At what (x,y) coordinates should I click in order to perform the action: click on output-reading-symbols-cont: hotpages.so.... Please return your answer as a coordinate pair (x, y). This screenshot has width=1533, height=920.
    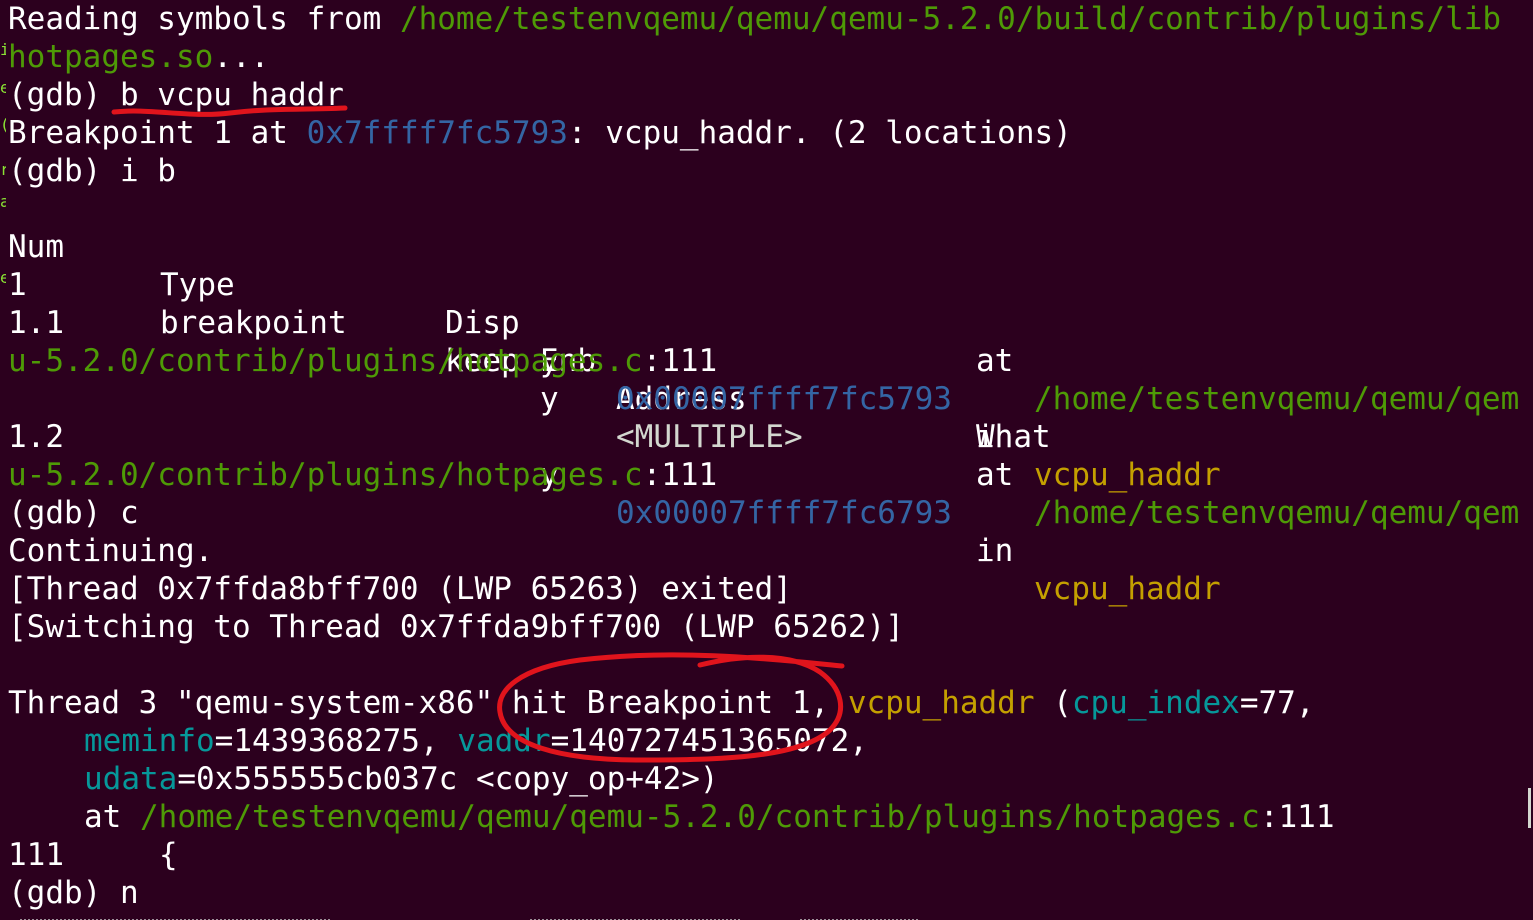
    Looking at the image, I should click on (138, 57).